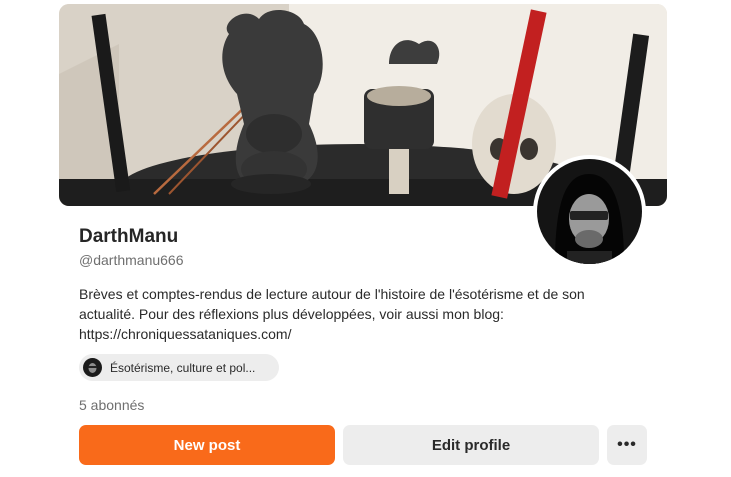  I want to click on more-dots-icon: •••, so click(627, 444).